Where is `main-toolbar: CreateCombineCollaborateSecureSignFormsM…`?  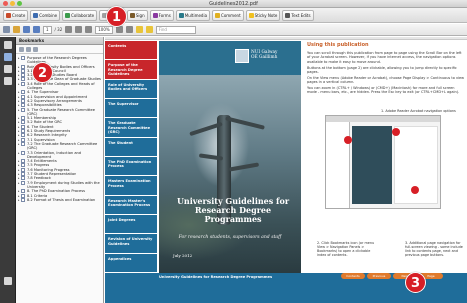
main-toolbar: CreateCombineCollaborateSecureSignFormsM… is located at coordinates (233, 15).